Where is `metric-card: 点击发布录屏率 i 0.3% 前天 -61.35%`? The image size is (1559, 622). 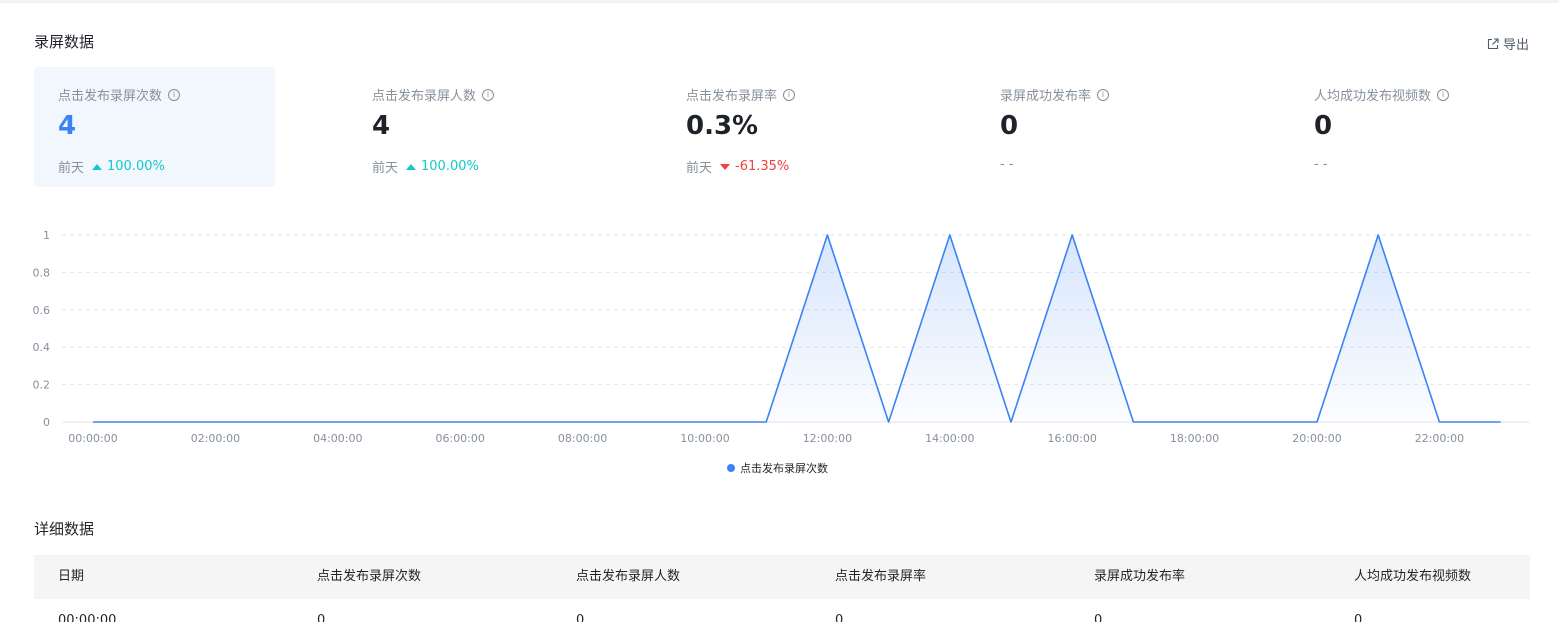
metric-card: 点击发布录屏率 i 0.3% 前天 -61.35% is located at coordinates (782, 127).